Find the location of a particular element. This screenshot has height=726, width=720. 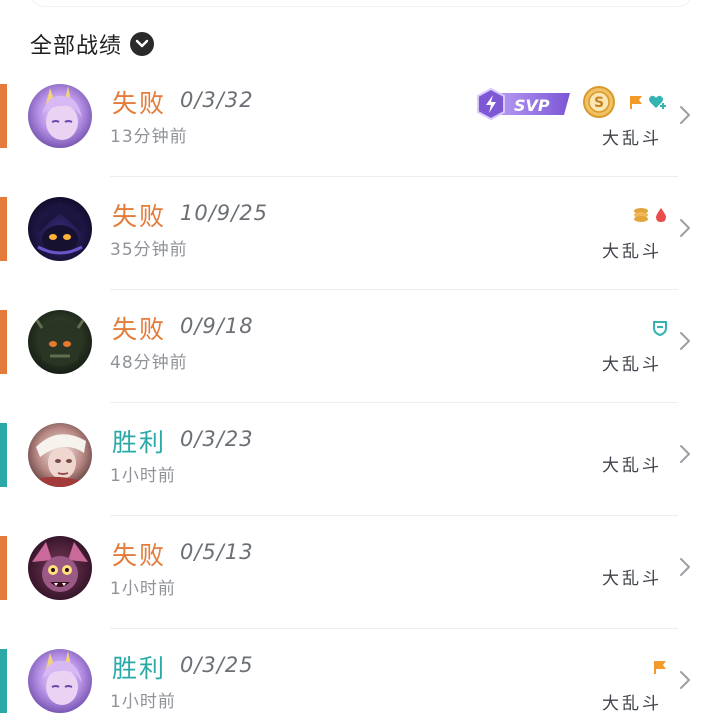

kda: 0/3/32 is located at coordinates (217, 100).